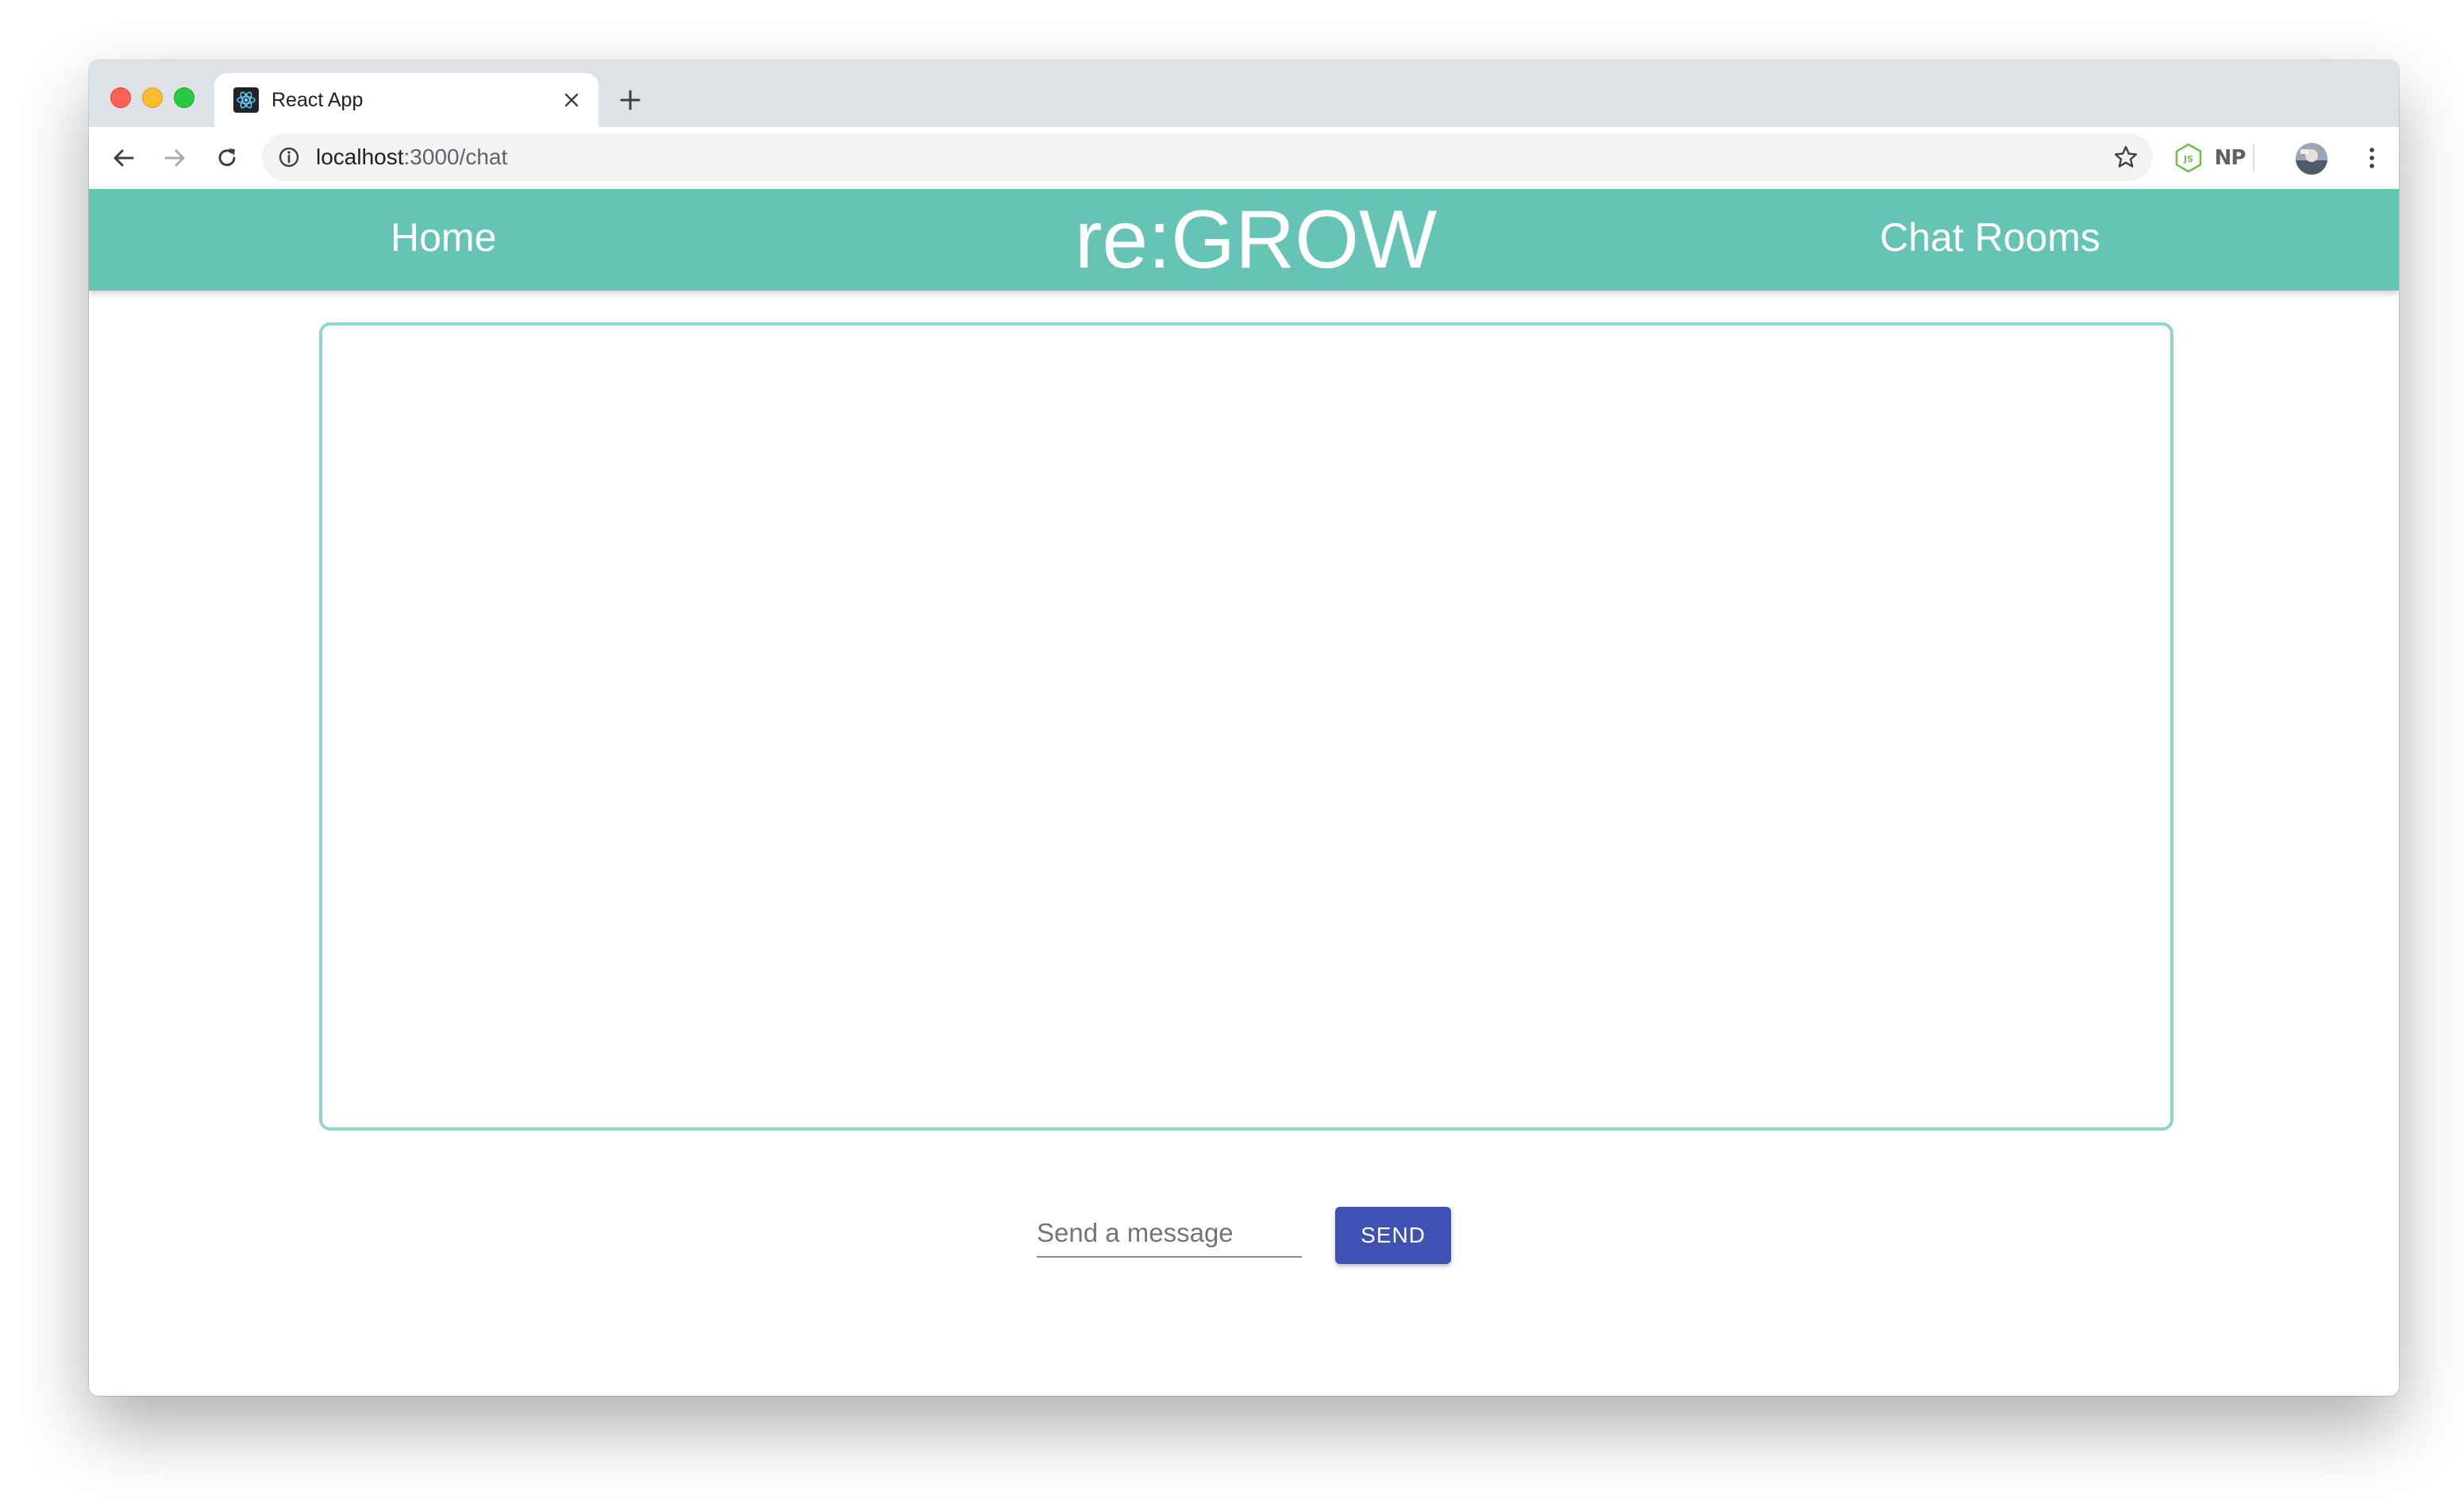  What do you see at coordinates (443, 237) in the screenshot?
I see `nav-home-link: Home` at bounding box center [443, 237].